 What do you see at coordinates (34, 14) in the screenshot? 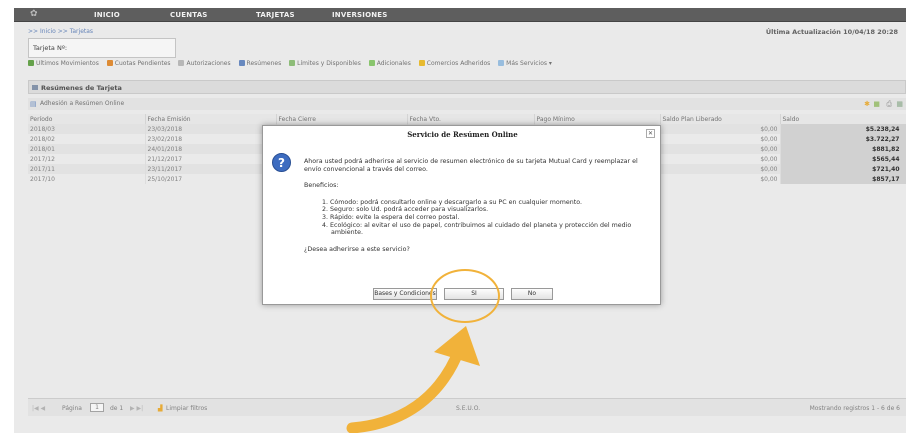
I see `brand-logo-icon: ✿` at bounding box center [34, 14].